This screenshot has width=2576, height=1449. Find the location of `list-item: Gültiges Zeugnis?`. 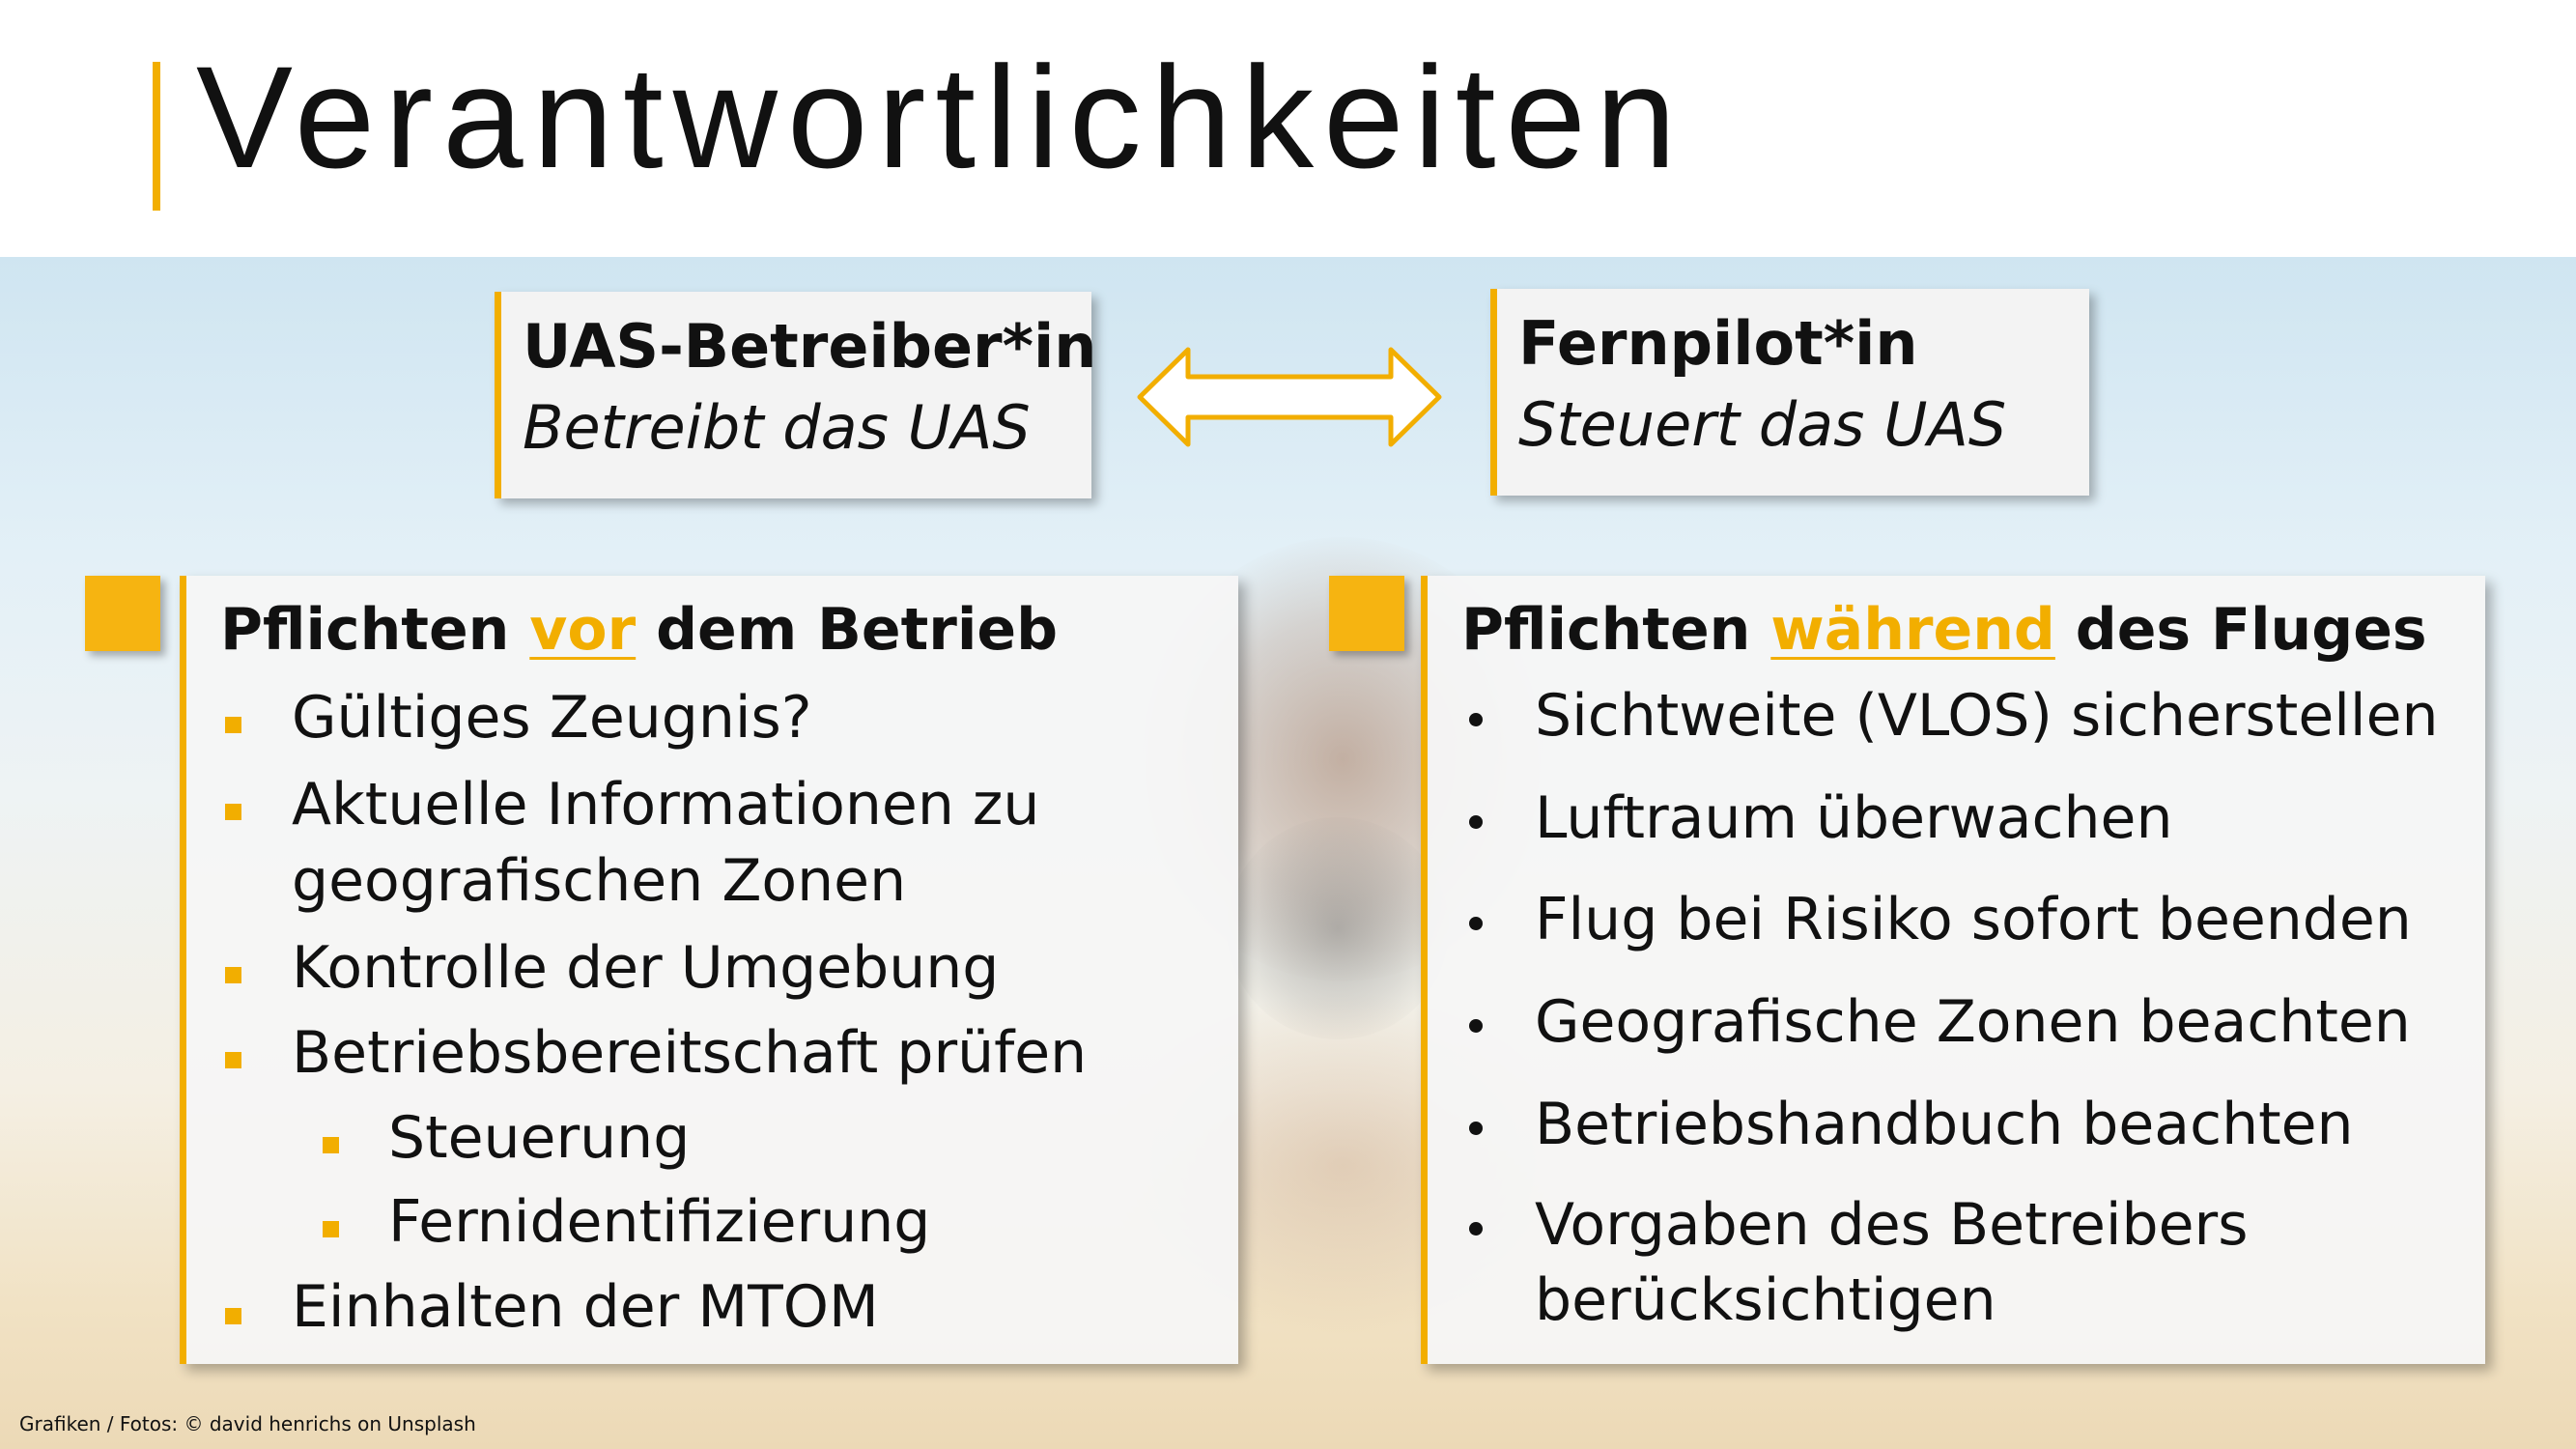

list-item: Gültiges Zeugnis? is located at coordinates (552, 718).